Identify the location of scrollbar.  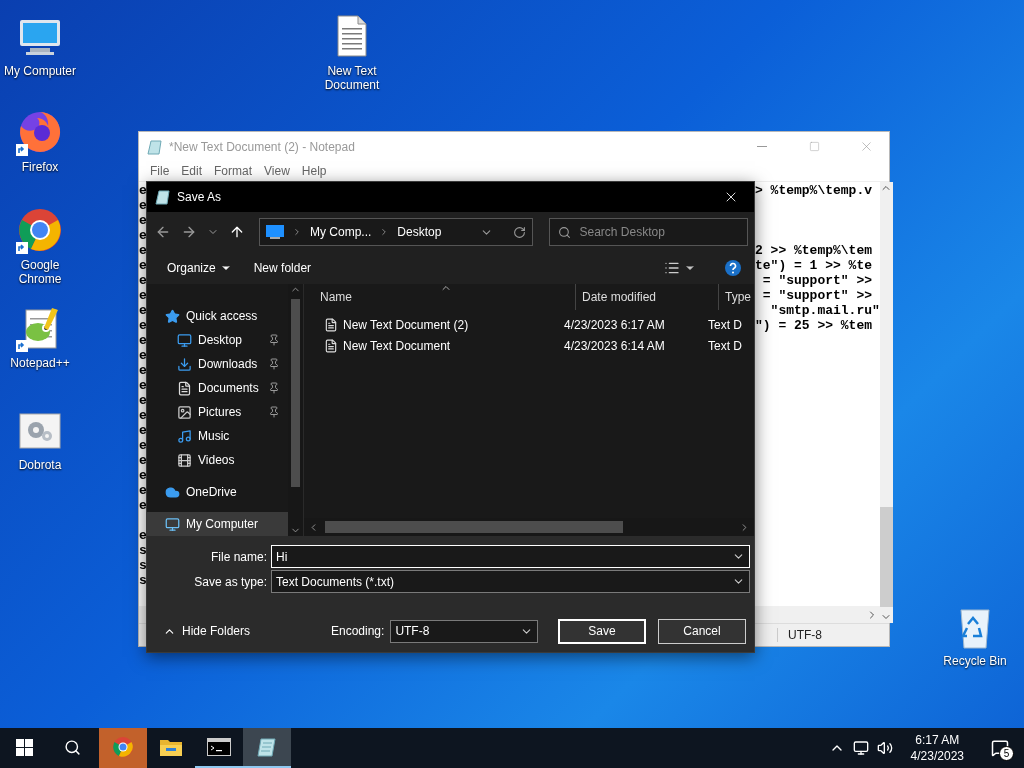
(886, 402).